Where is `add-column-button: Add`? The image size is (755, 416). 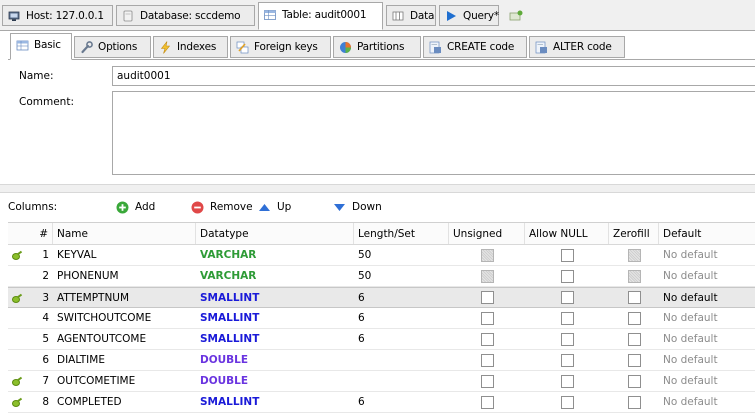 add-column-button: Add is located at coordinates (135, 207).